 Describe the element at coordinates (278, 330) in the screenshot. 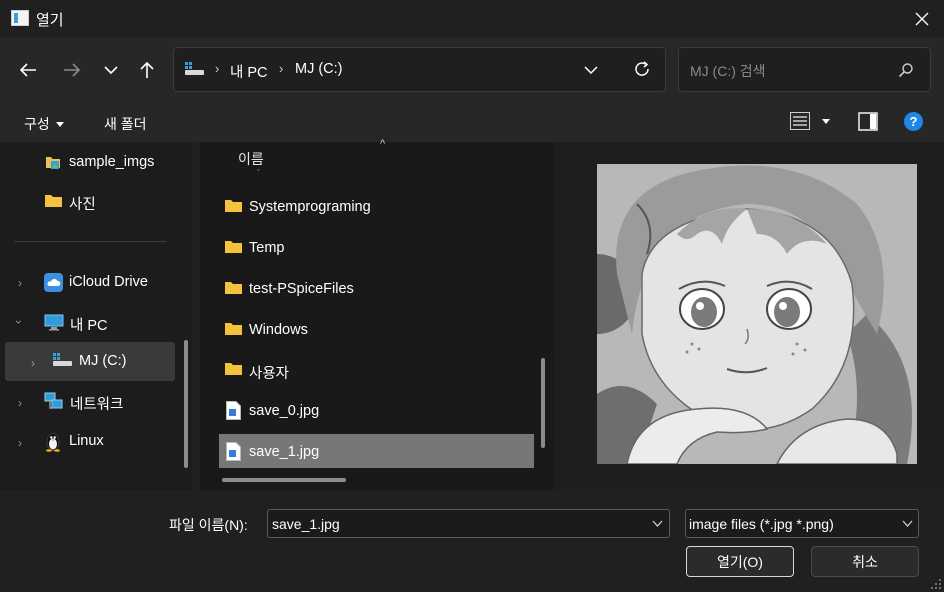

I see `file-item-label: Windows` at that location.